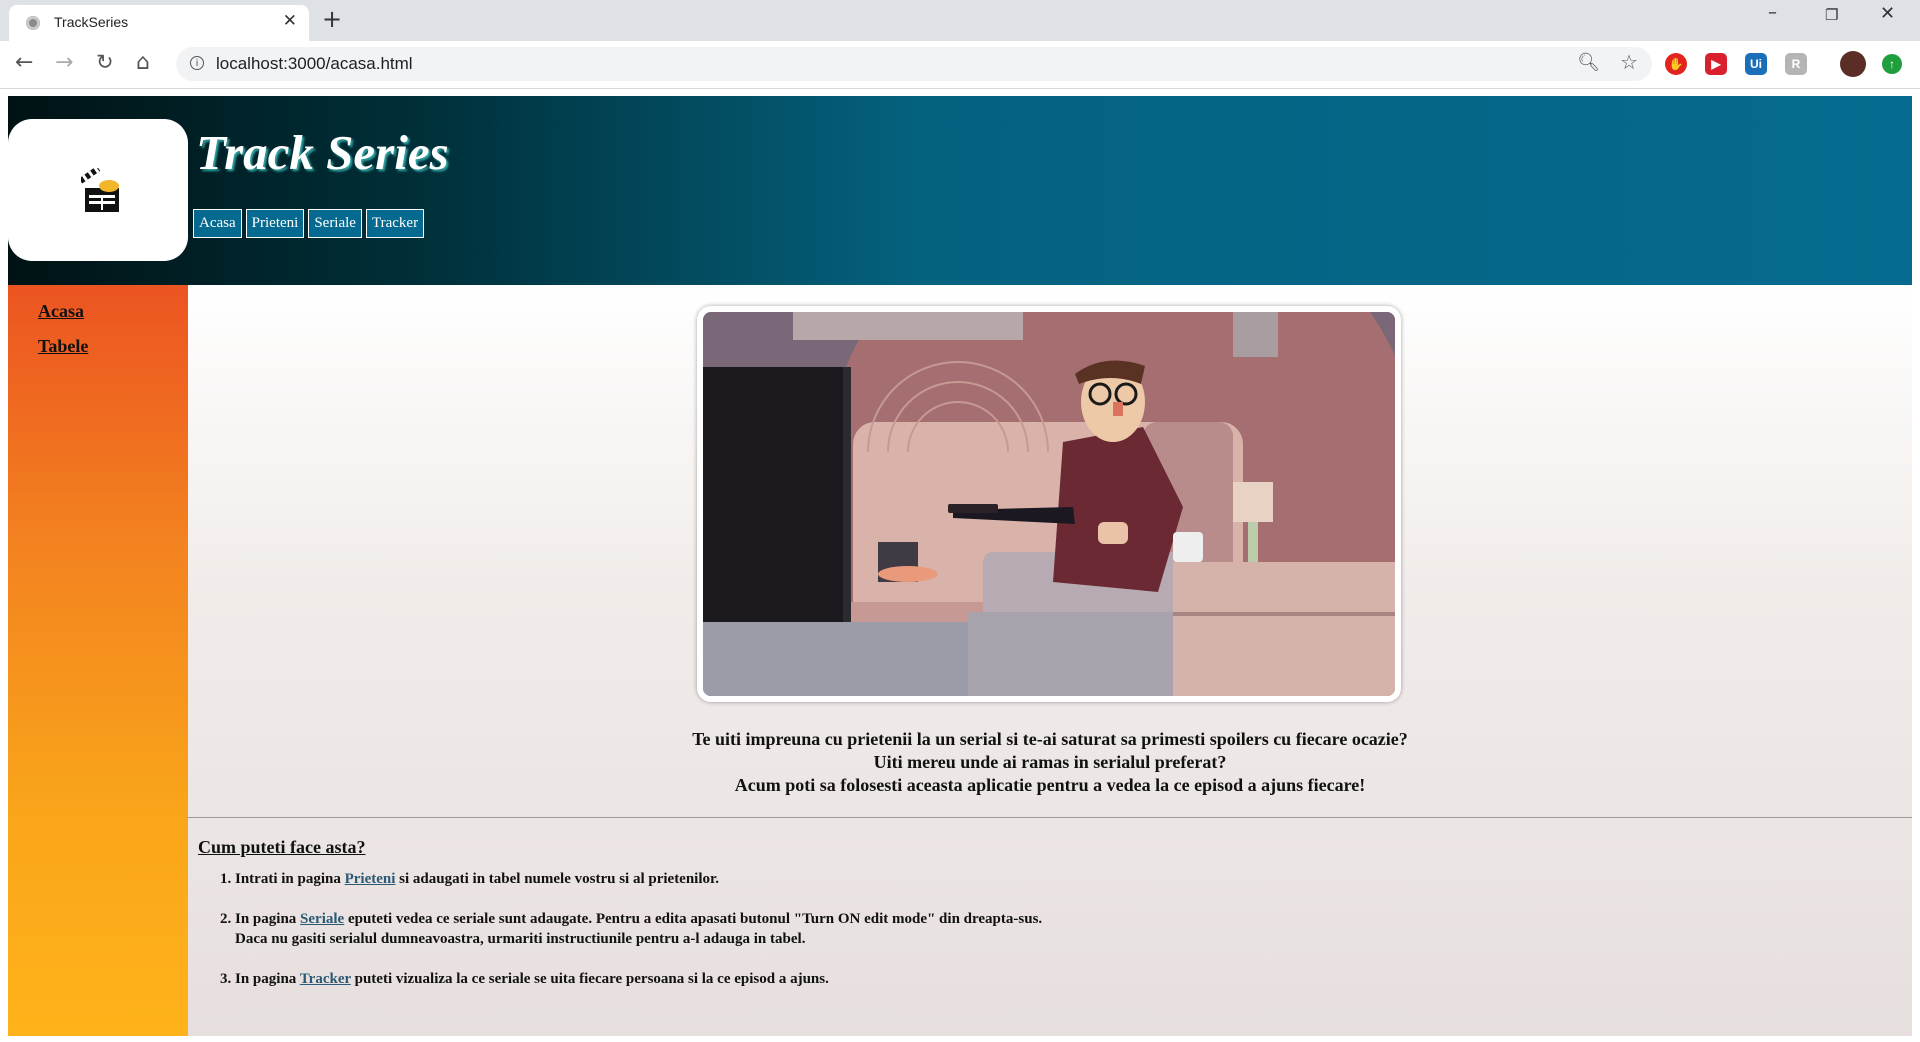 This screenshot has height=1042, width=1920. Describe the element at coordinates (282, 847) in the screenshot. I see `how-to-title: Cum puteti face asta?` at that location.